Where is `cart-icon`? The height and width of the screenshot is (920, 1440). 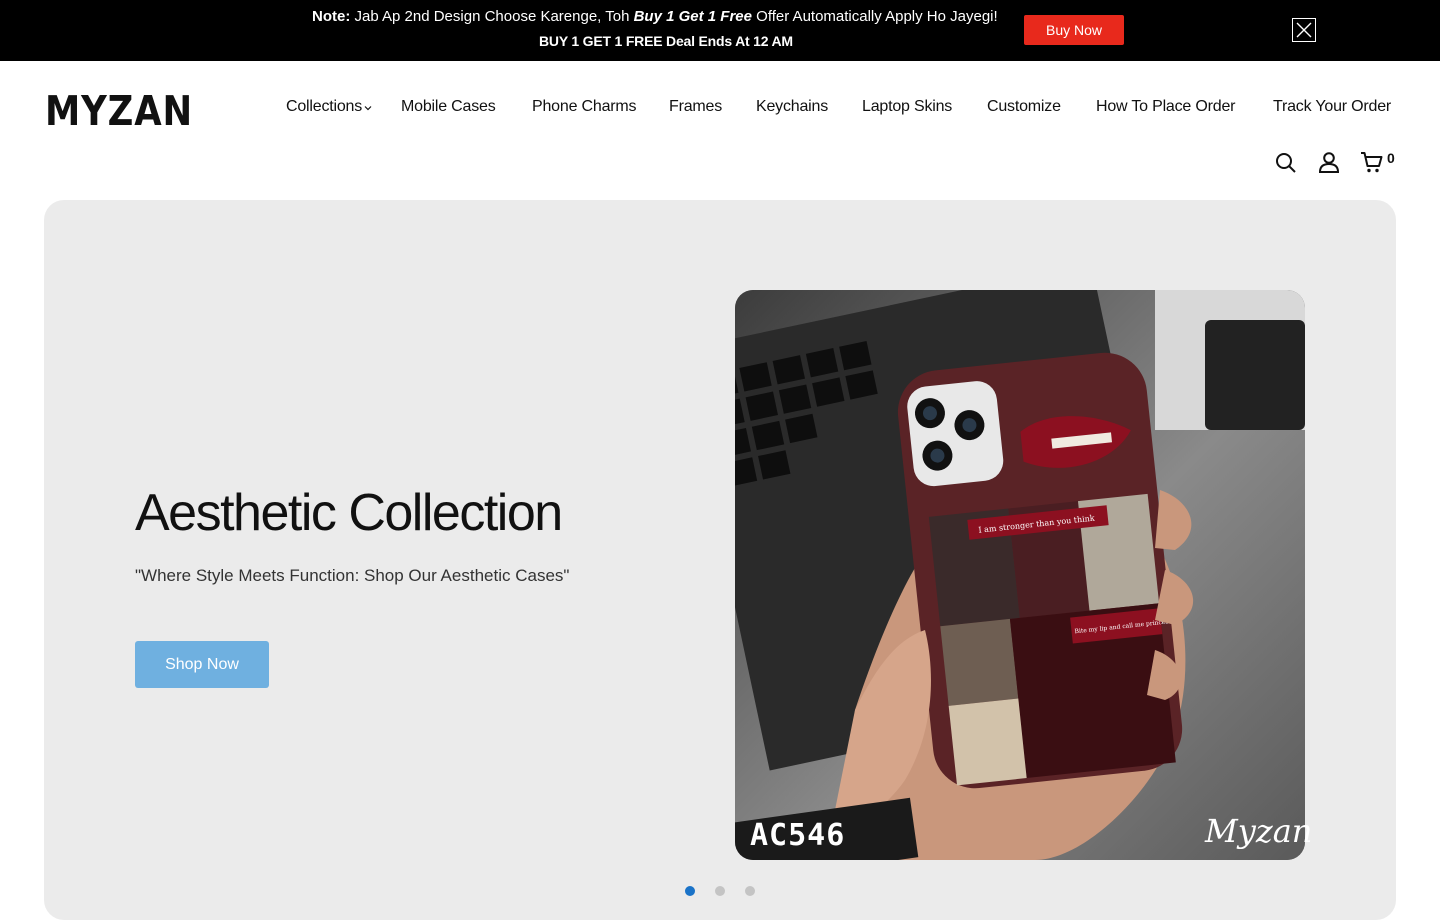
cart-icon is located at coordinates (1372, 162).